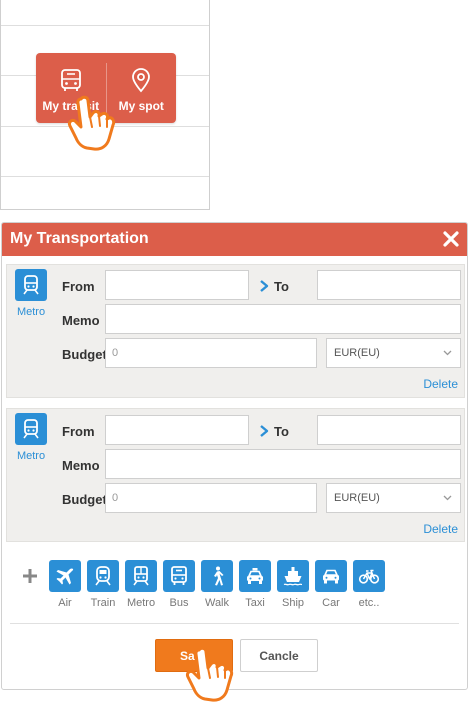 This screenshot has height=709, width=469. What do you see at coordinates (141, 80) in the screenshot?
I see `map-pin-icon` at bounding box center [141, 80].